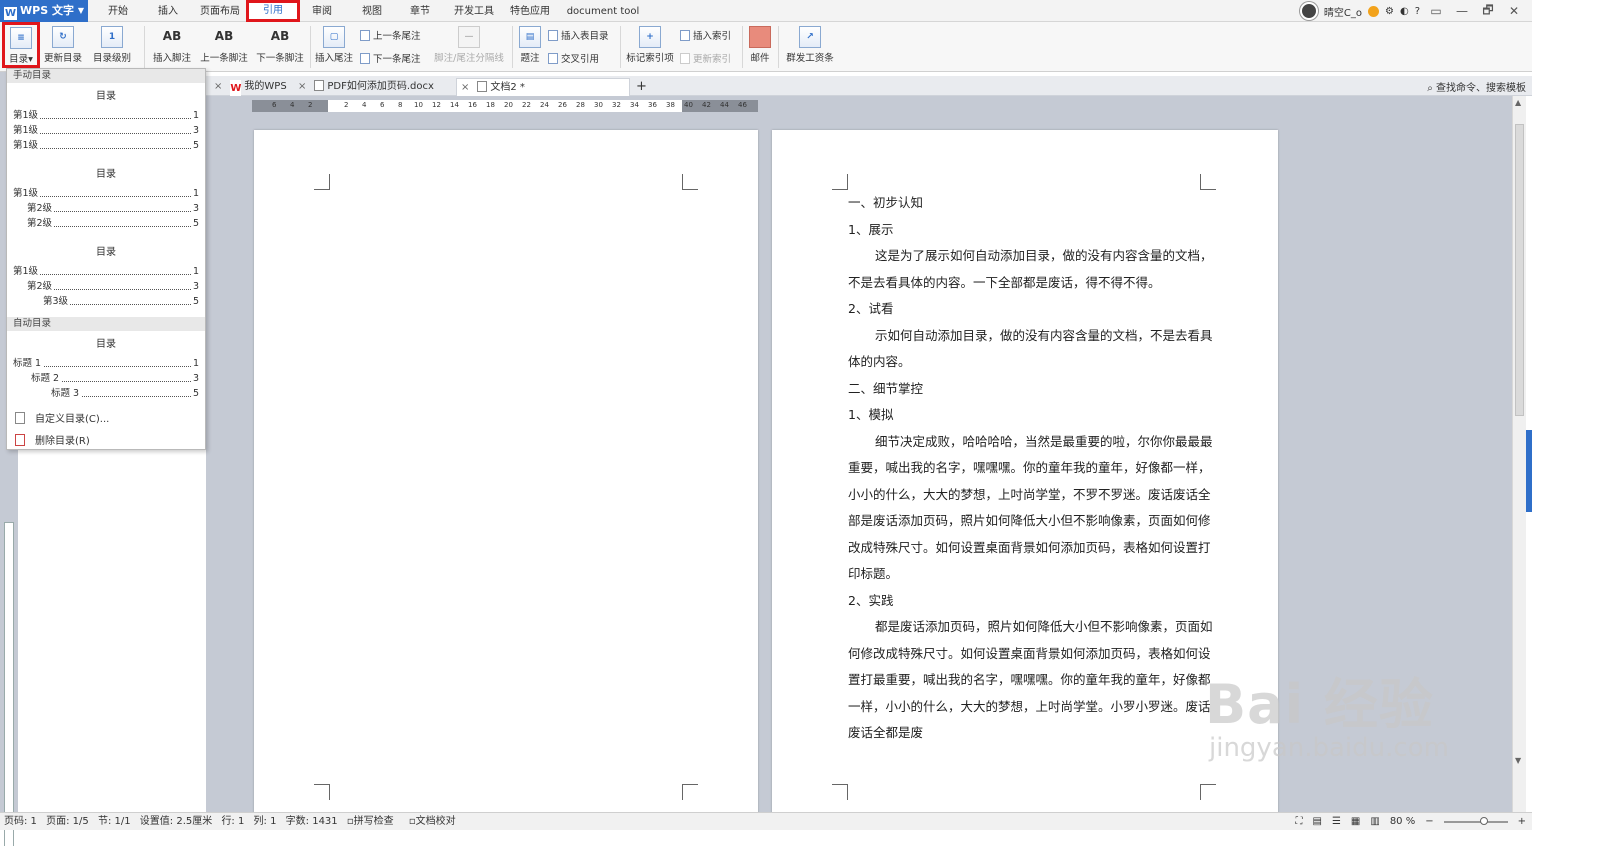  What do you see at coordinates (334, 44) in the screenshot?
I see `insert-endnote-button: ▢ 插入尾注` at bounding box center [334, 44].